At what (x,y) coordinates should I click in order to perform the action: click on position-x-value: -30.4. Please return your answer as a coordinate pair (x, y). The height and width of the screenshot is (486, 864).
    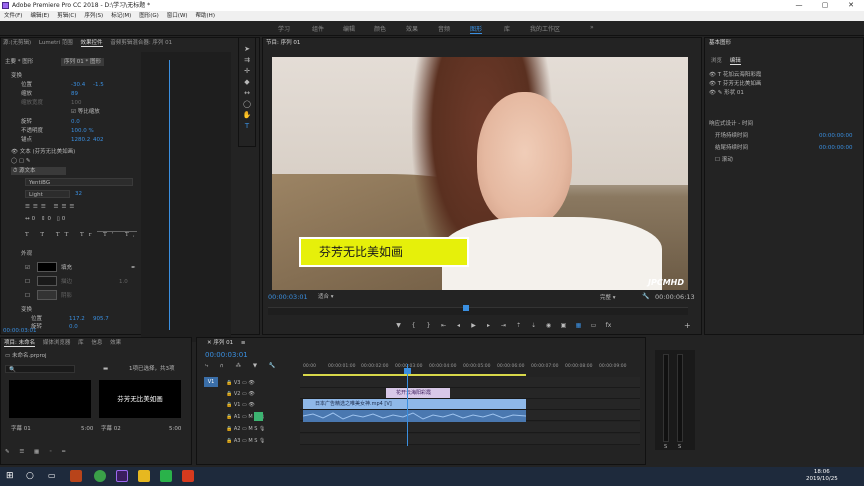
    Looking at the image, I should click on (78, 85).